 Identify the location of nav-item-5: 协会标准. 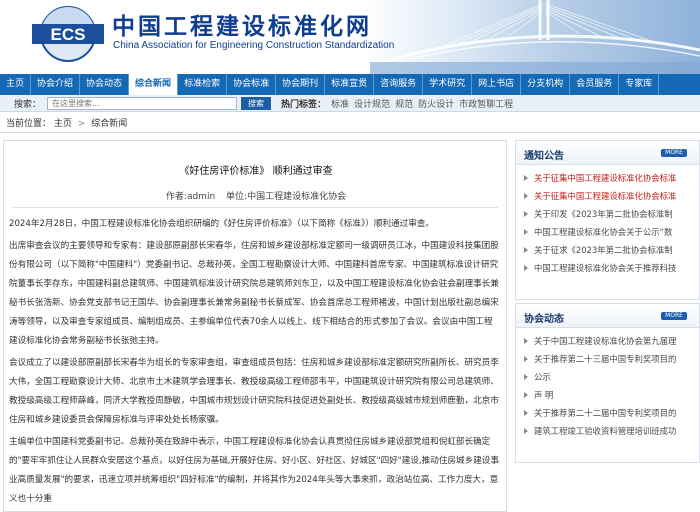
(252, 84).